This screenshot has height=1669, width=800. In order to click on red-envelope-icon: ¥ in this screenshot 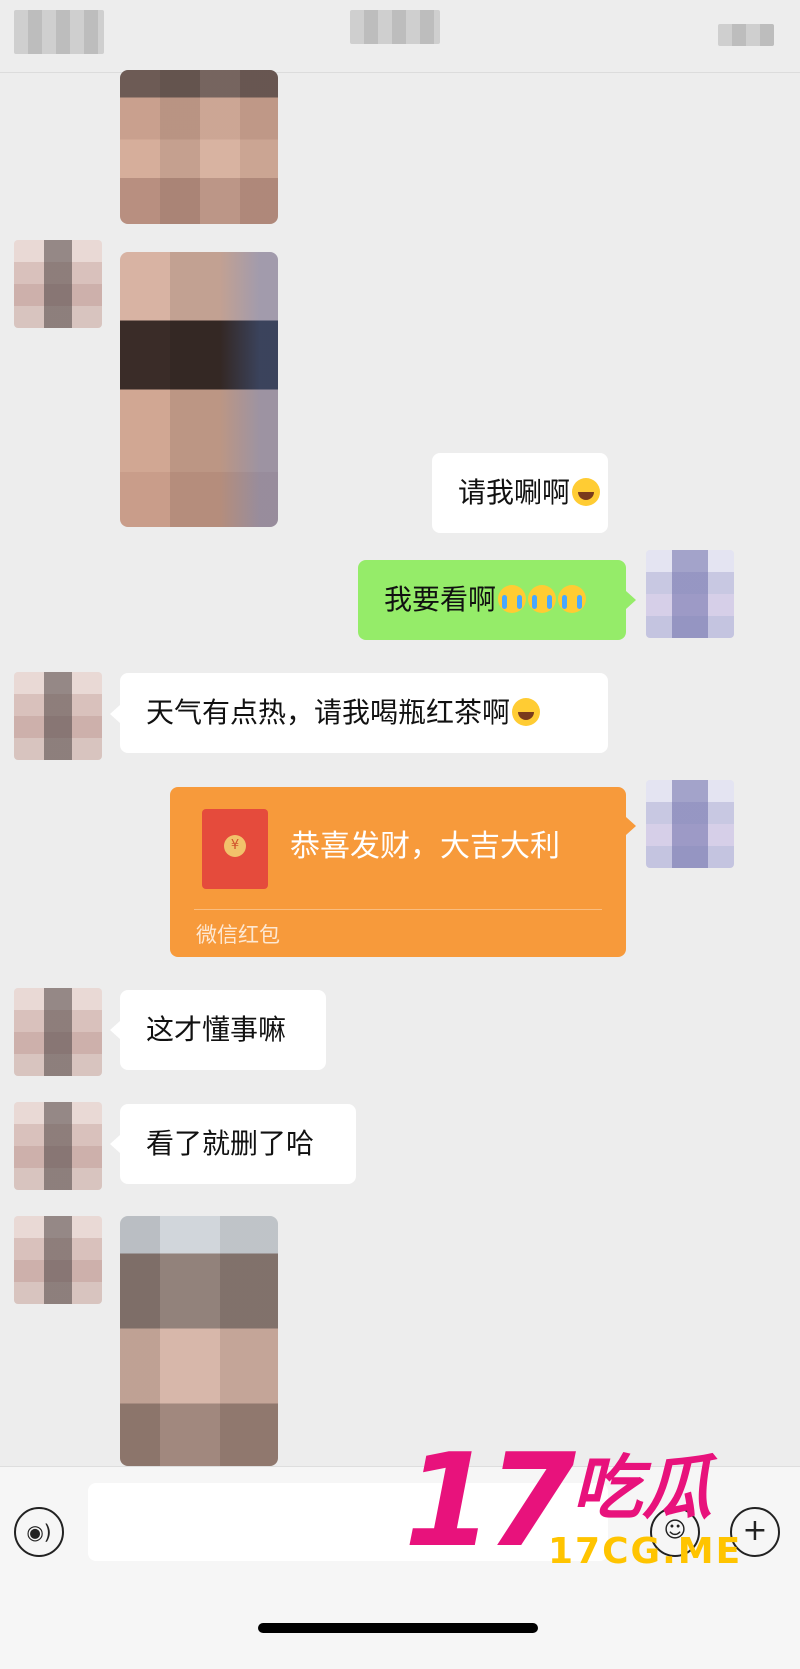, I will do `click(235, 849)`.